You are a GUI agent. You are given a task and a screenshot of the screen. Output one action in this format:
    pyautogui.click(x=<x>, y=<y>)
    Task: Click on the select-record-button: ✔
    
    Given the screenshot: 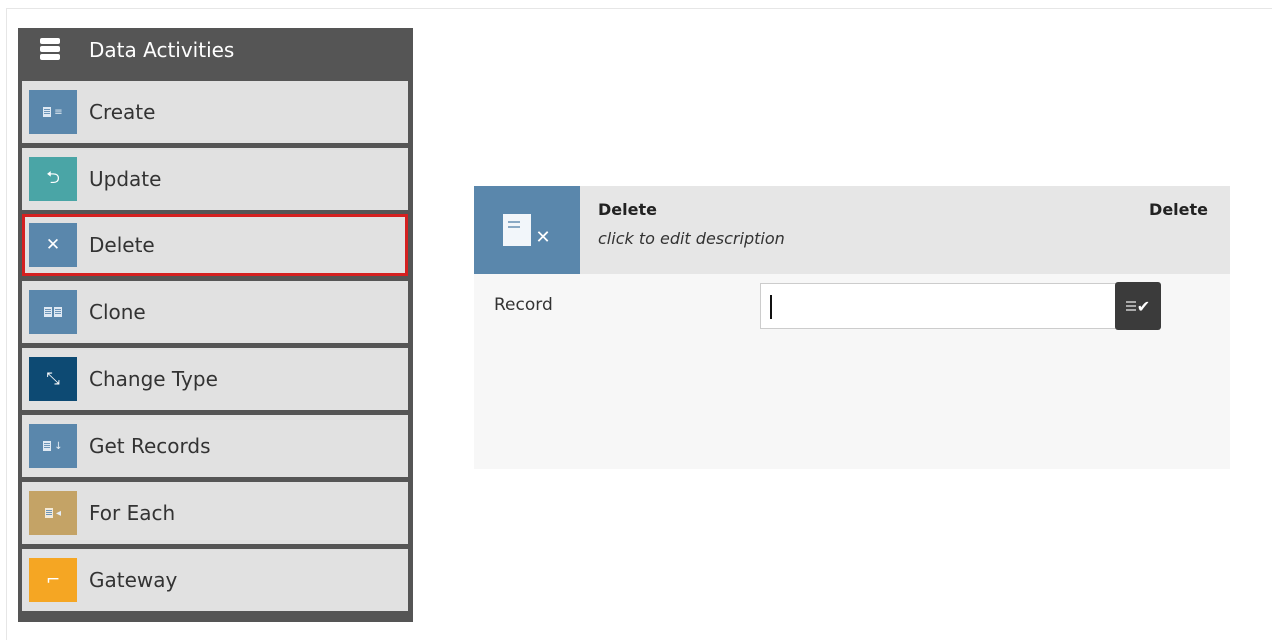 What is the action you would take?
    pyautogui.click(x=1138, y=306)
    